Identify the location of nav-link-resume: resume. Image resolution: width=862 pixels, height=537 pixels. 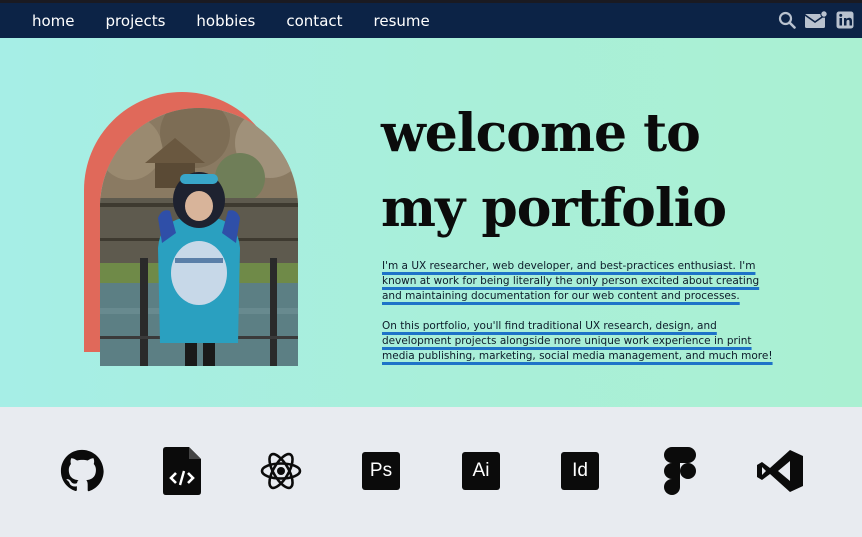
(402, 21).